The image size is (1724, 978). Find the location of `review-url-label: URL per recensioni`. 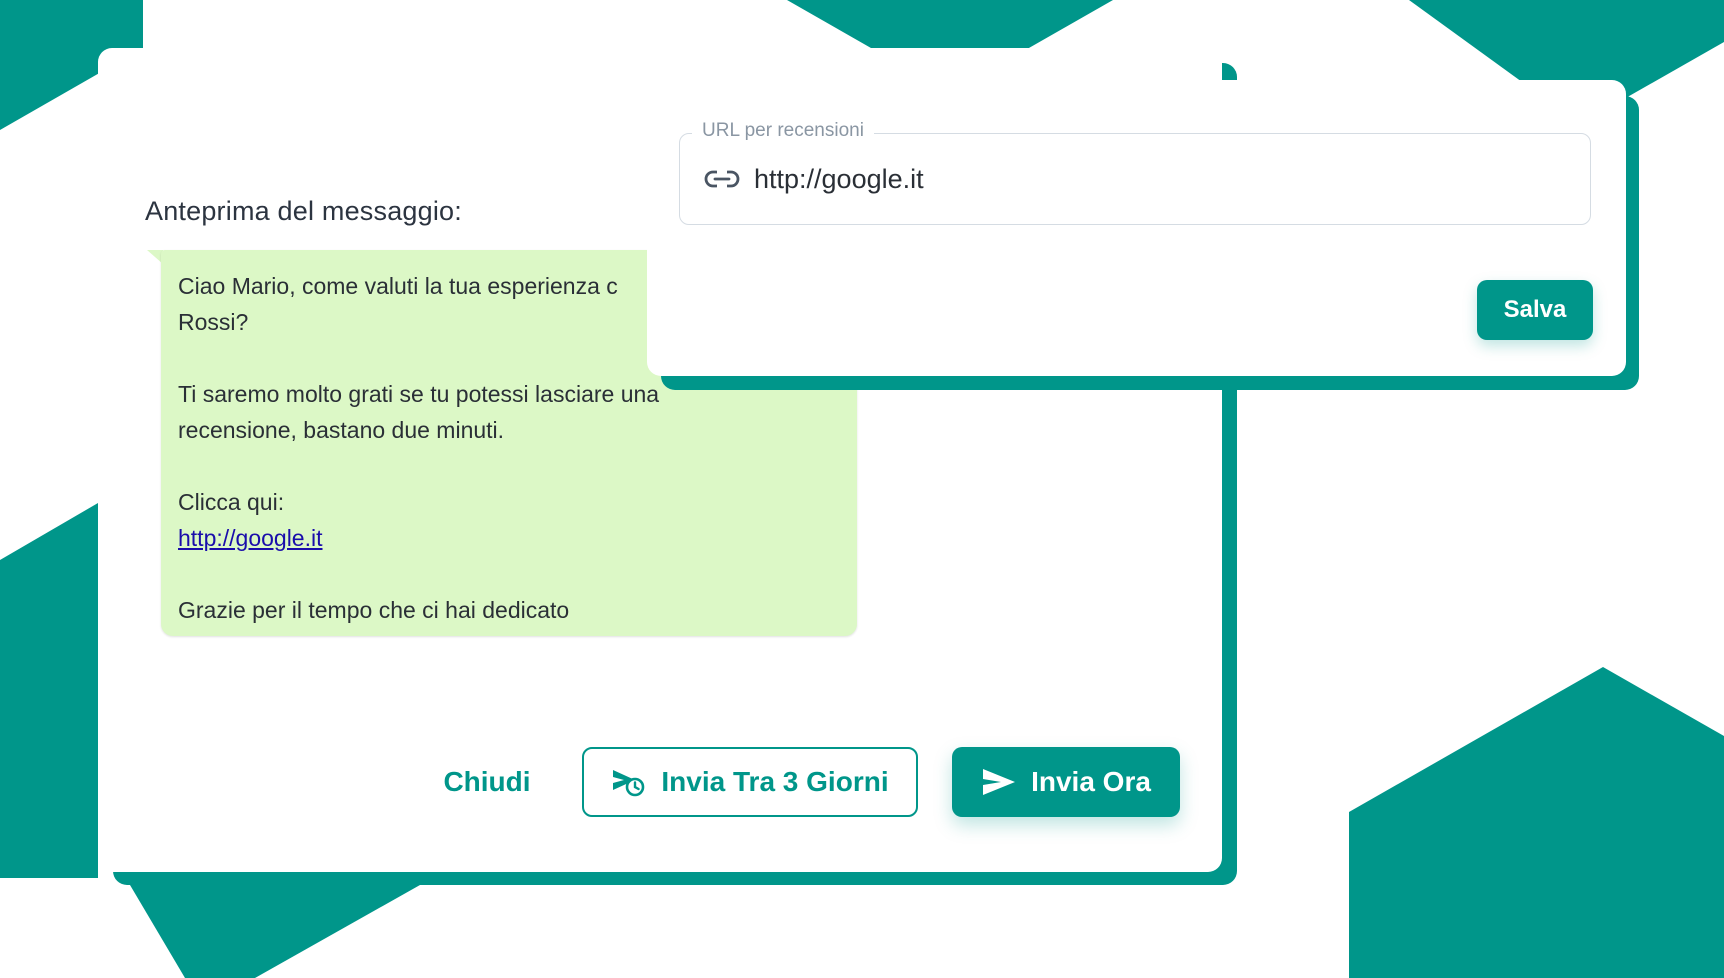

review-url-label: URL per recensioni is located at coordinates (783, 131).